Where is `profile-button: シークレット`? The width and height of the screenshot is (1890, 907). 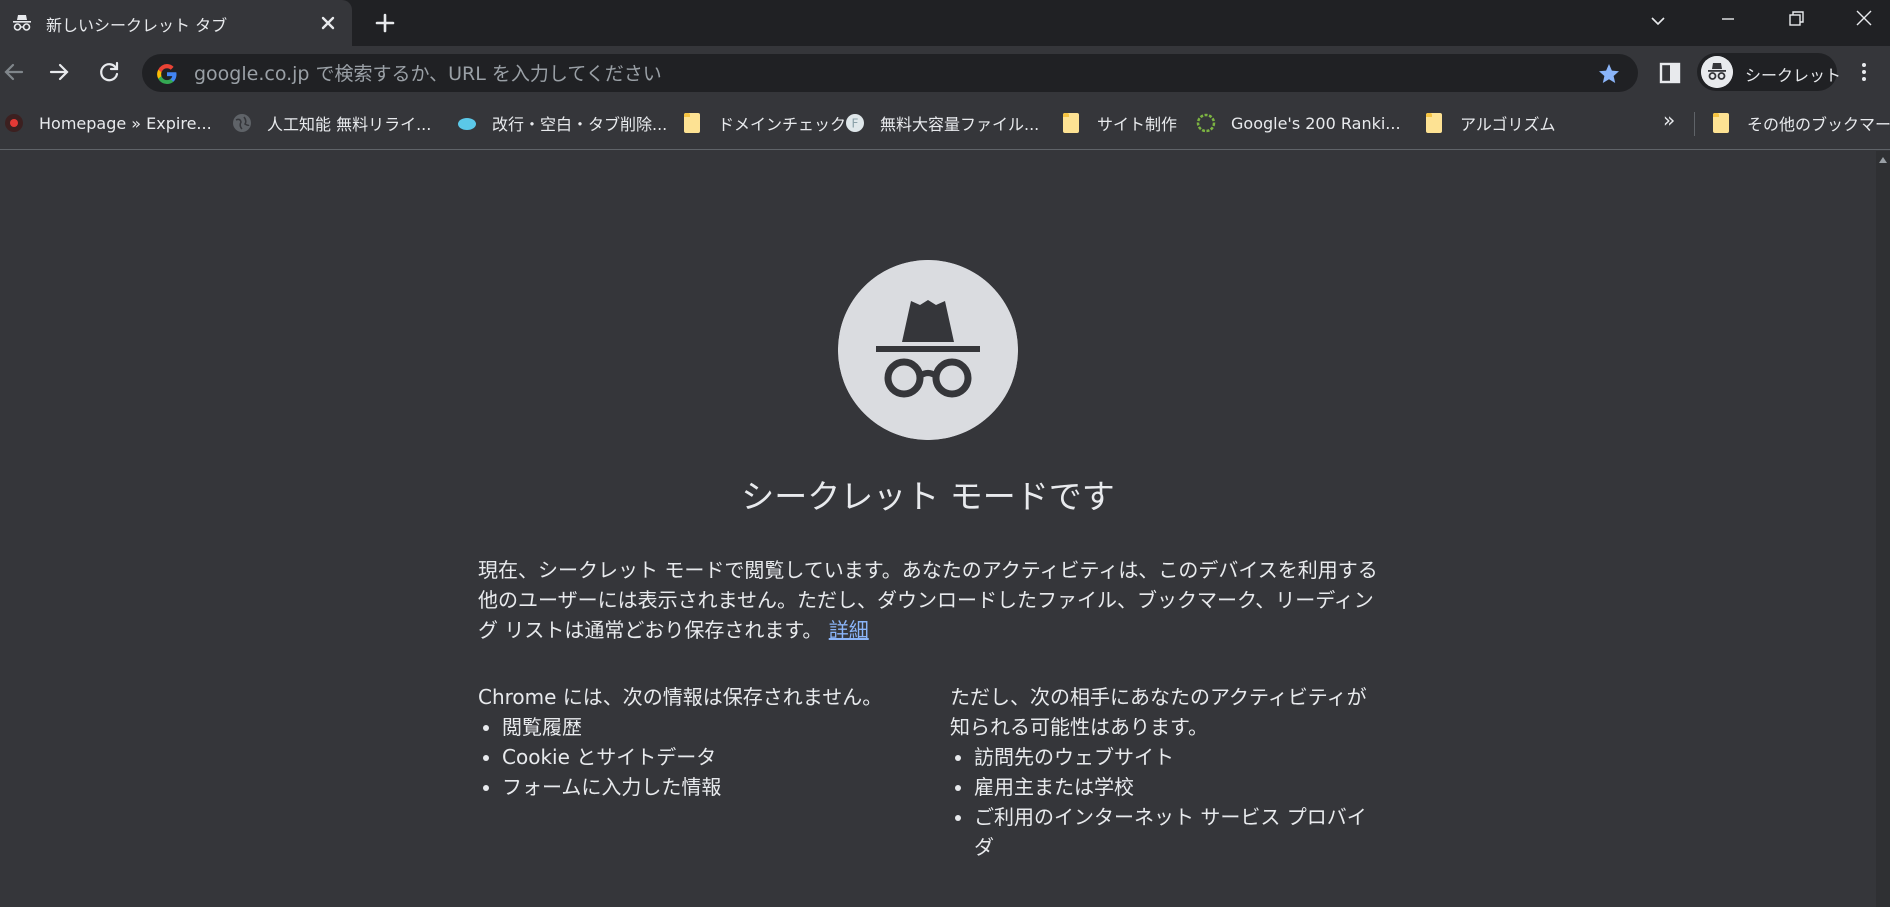
profile-button: シークレット is located at coordinates (1769, 72).